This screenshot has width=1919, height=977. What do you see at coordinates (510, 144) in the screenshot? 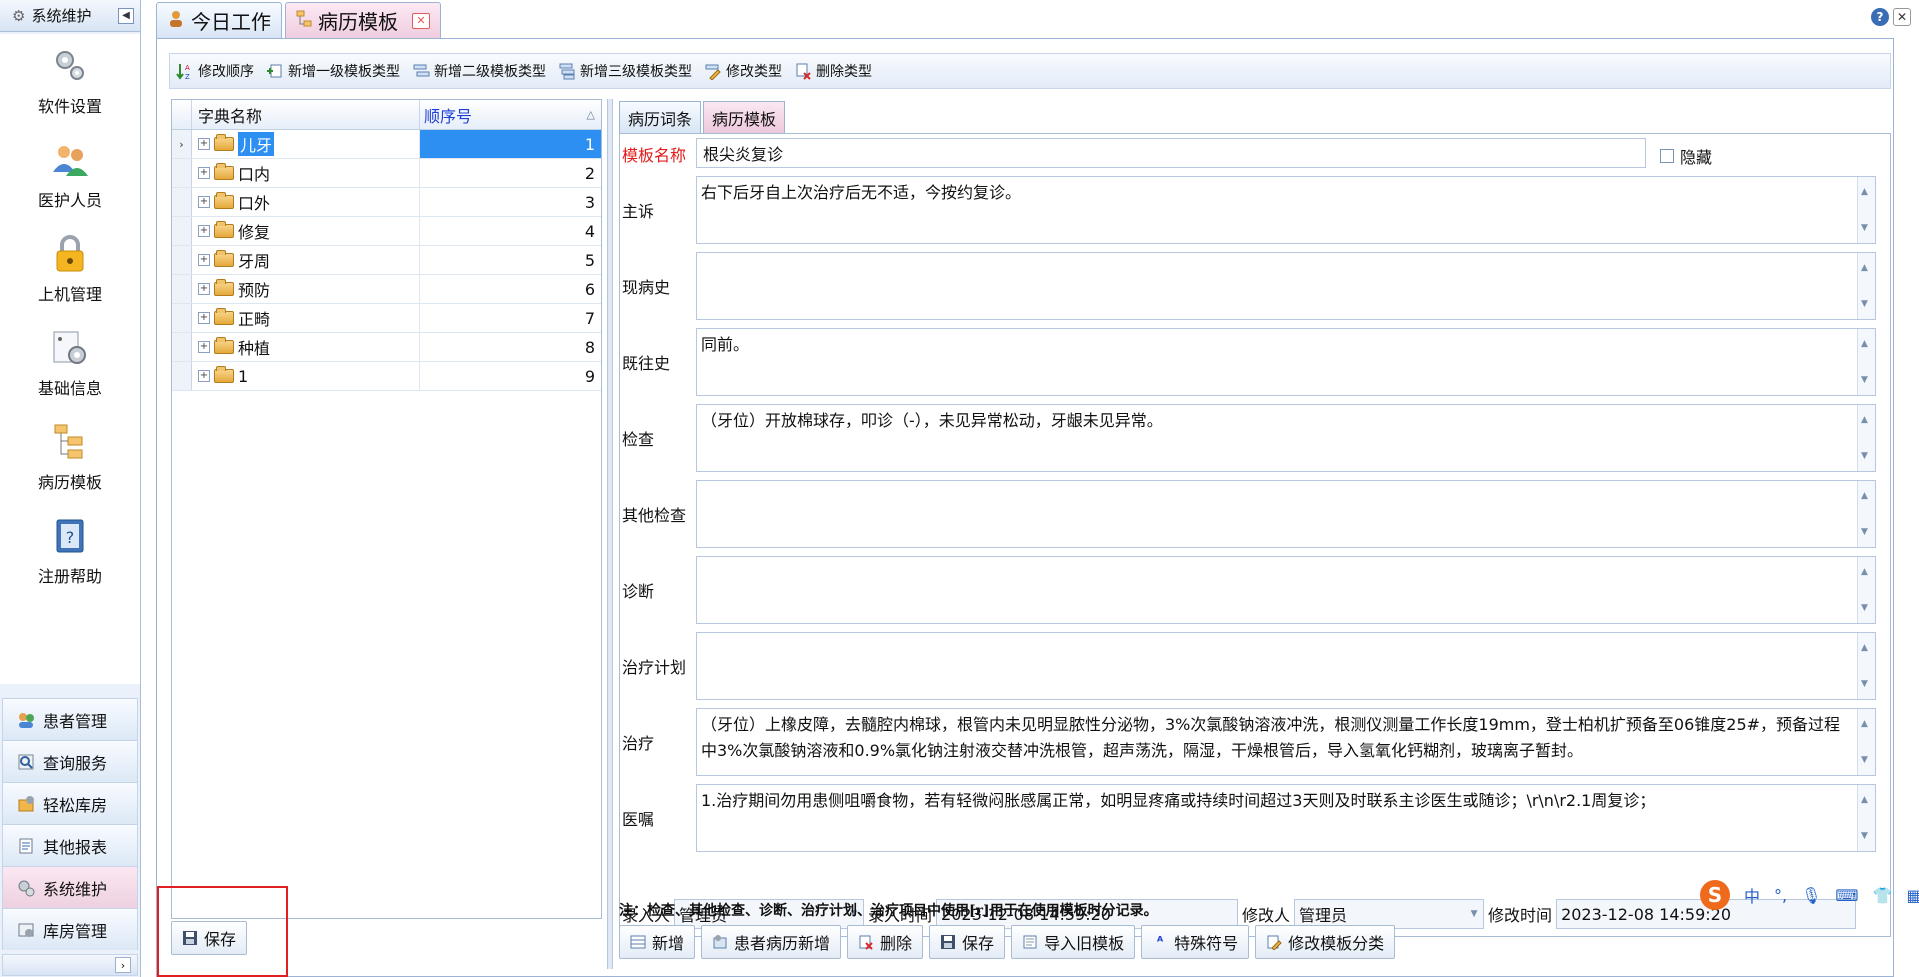
I see `tree-cell-order: 1` at bounding box center [510, 144].